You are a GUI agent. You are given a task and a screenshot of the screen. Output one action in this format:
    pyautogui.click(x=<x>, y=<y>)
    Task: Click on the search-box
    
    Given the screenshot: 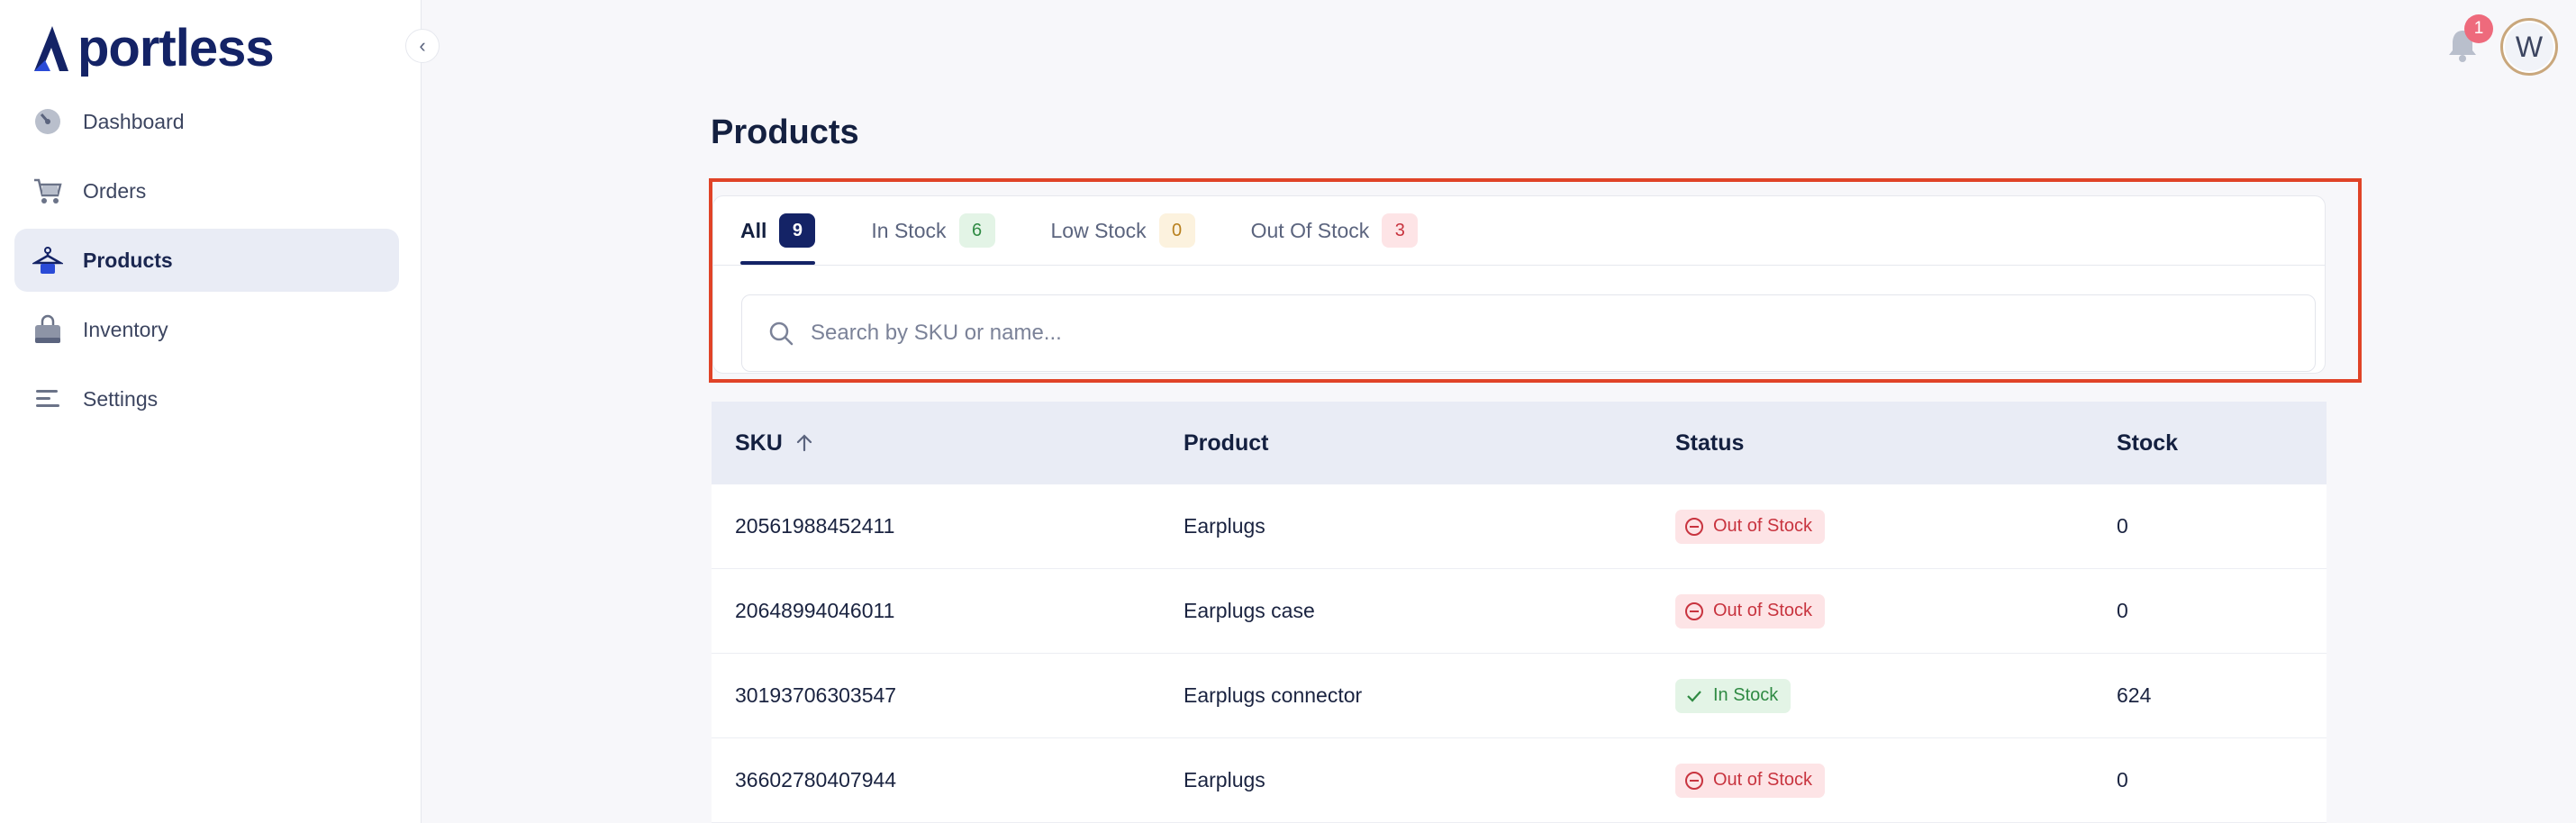 What is the action you would take?
    pyautogui.click(x=1528, y=333)
    